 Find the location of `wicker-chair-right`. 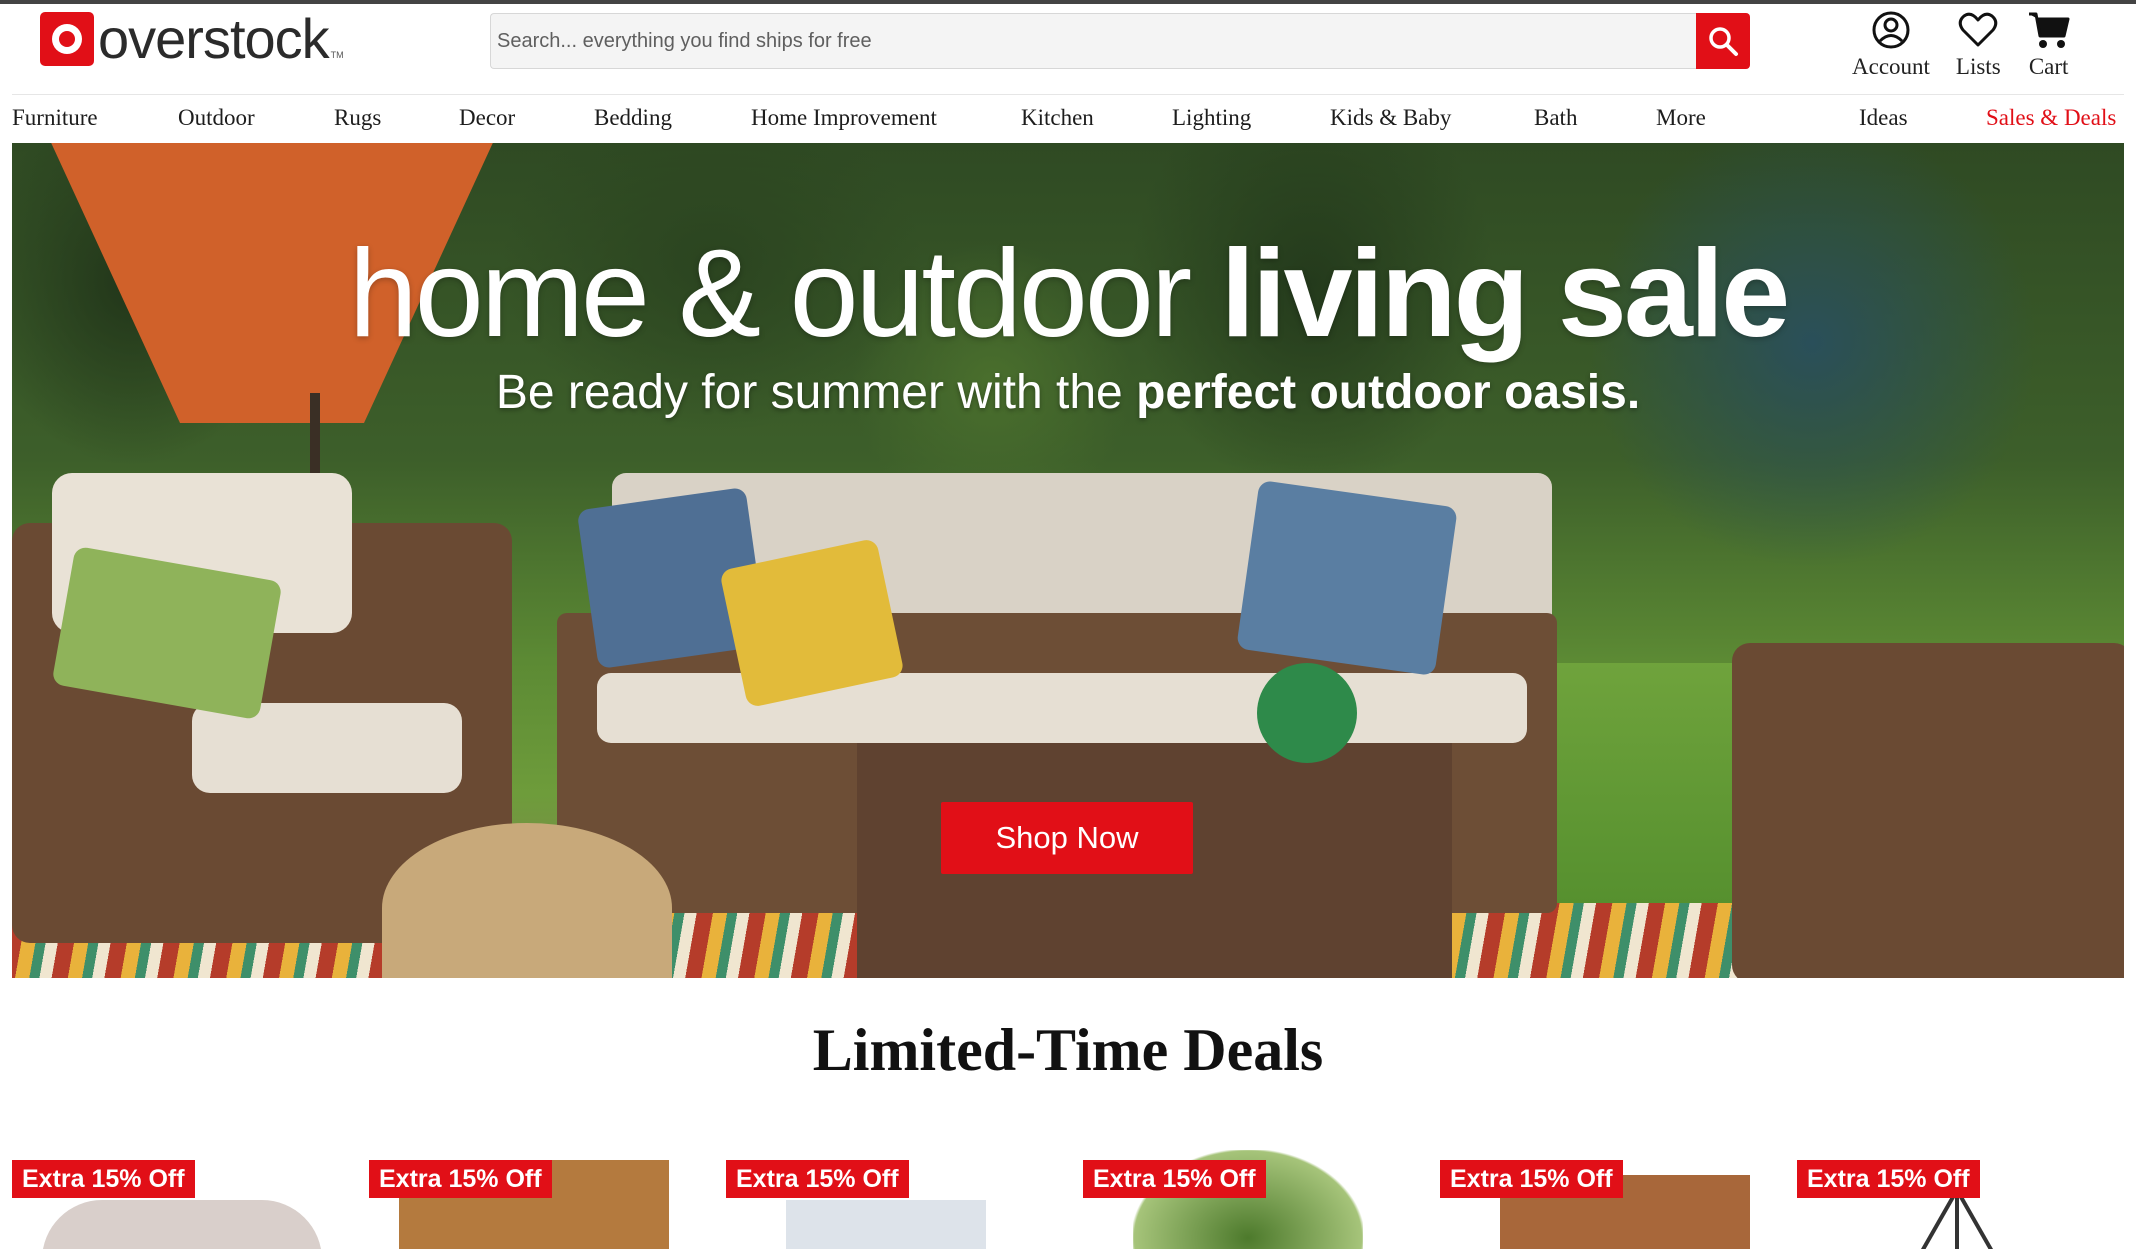

wicker-chair-right is located at coordinates (1928, 810).